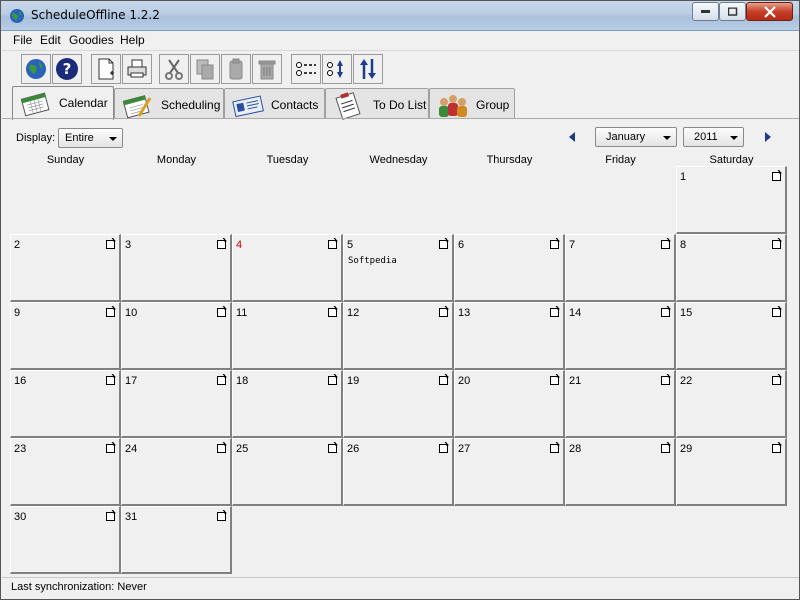 The width and height of the screenshot is (800, 600). Describe the element at coordinates (686, 381) in the screenshot. I see `day-number: 22` at that location.